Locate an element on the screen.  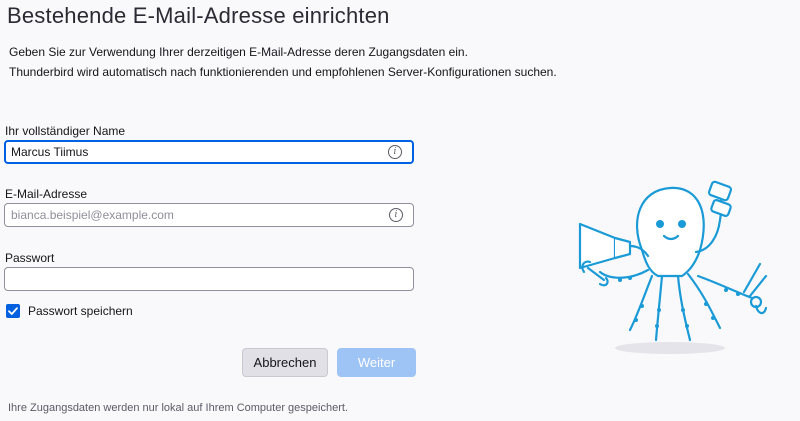
name-label: Ihr vollständiger Name is located at coordinates (65, 131).